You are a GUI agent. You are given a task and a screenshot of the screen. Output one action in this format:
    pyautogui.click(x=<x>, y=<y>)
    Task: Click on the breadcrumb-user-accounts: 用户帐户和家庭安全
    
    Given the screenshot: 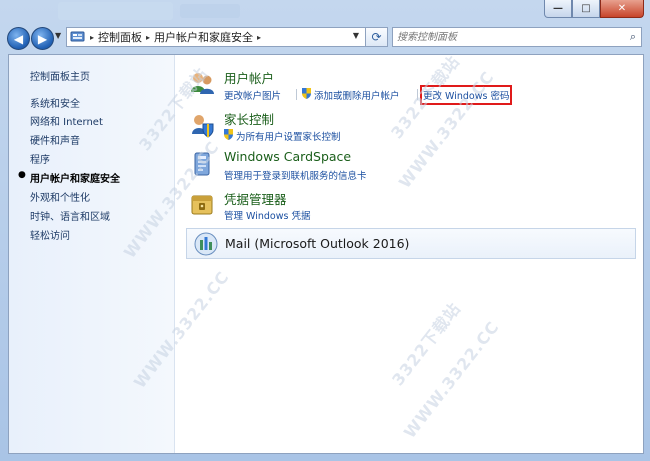 What is the action you would take?
    pyautogui.click(x=203, y=37)
    